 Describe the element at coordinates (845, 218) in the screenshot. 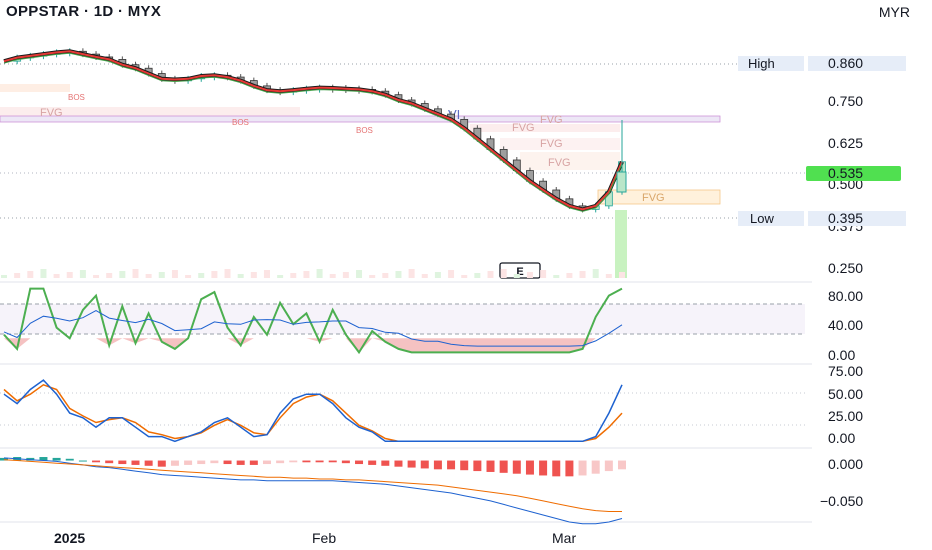

I see `low-value: 0.395` at that location.